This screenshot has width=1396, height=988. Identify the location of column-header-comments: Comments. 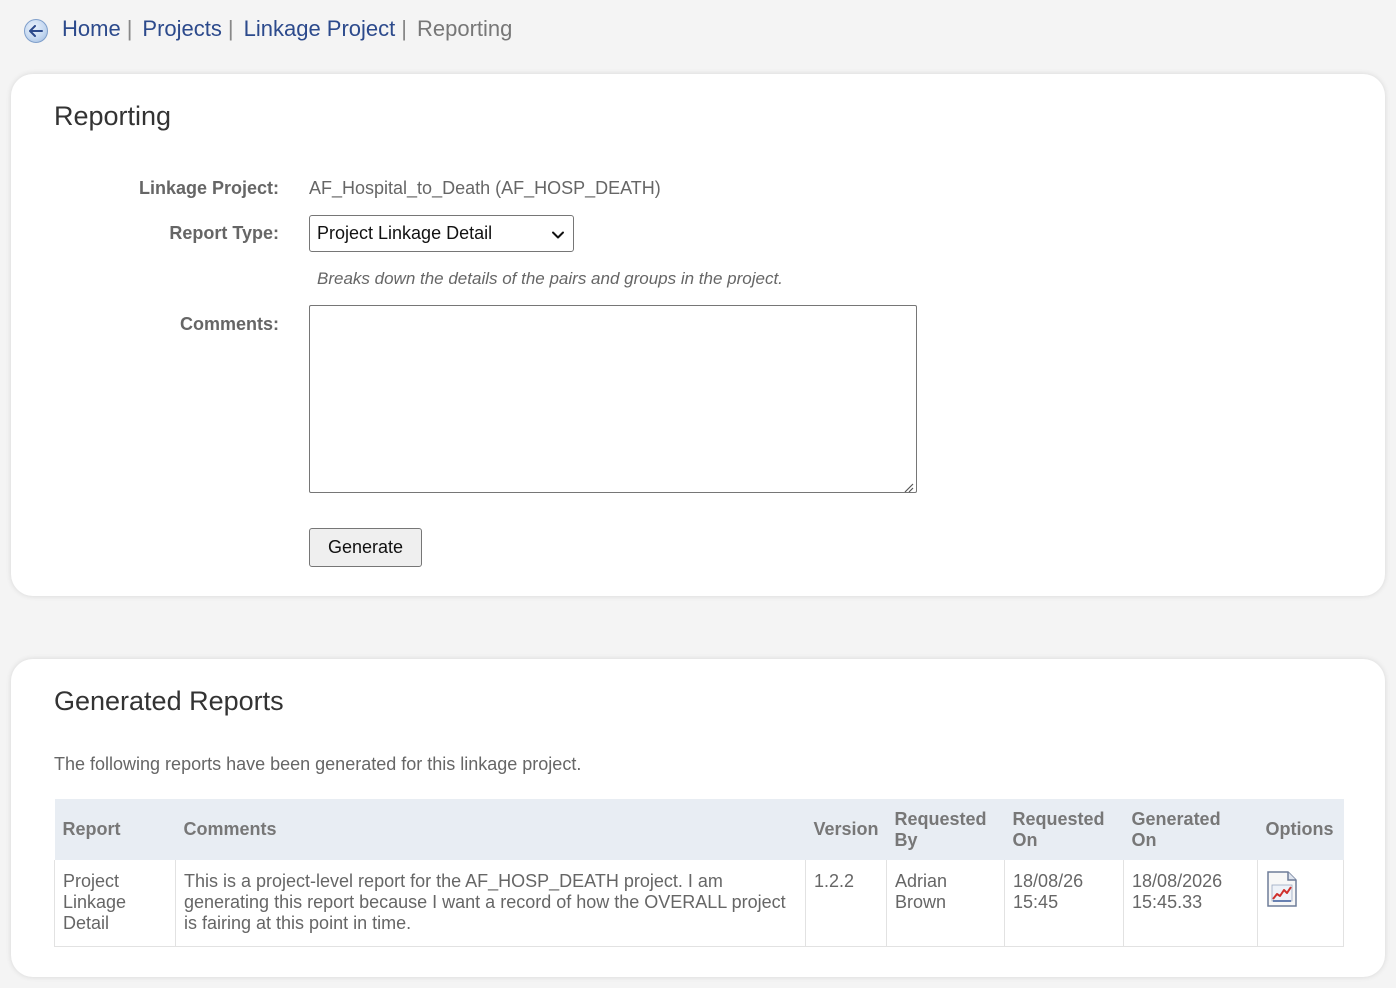
(490, 829).